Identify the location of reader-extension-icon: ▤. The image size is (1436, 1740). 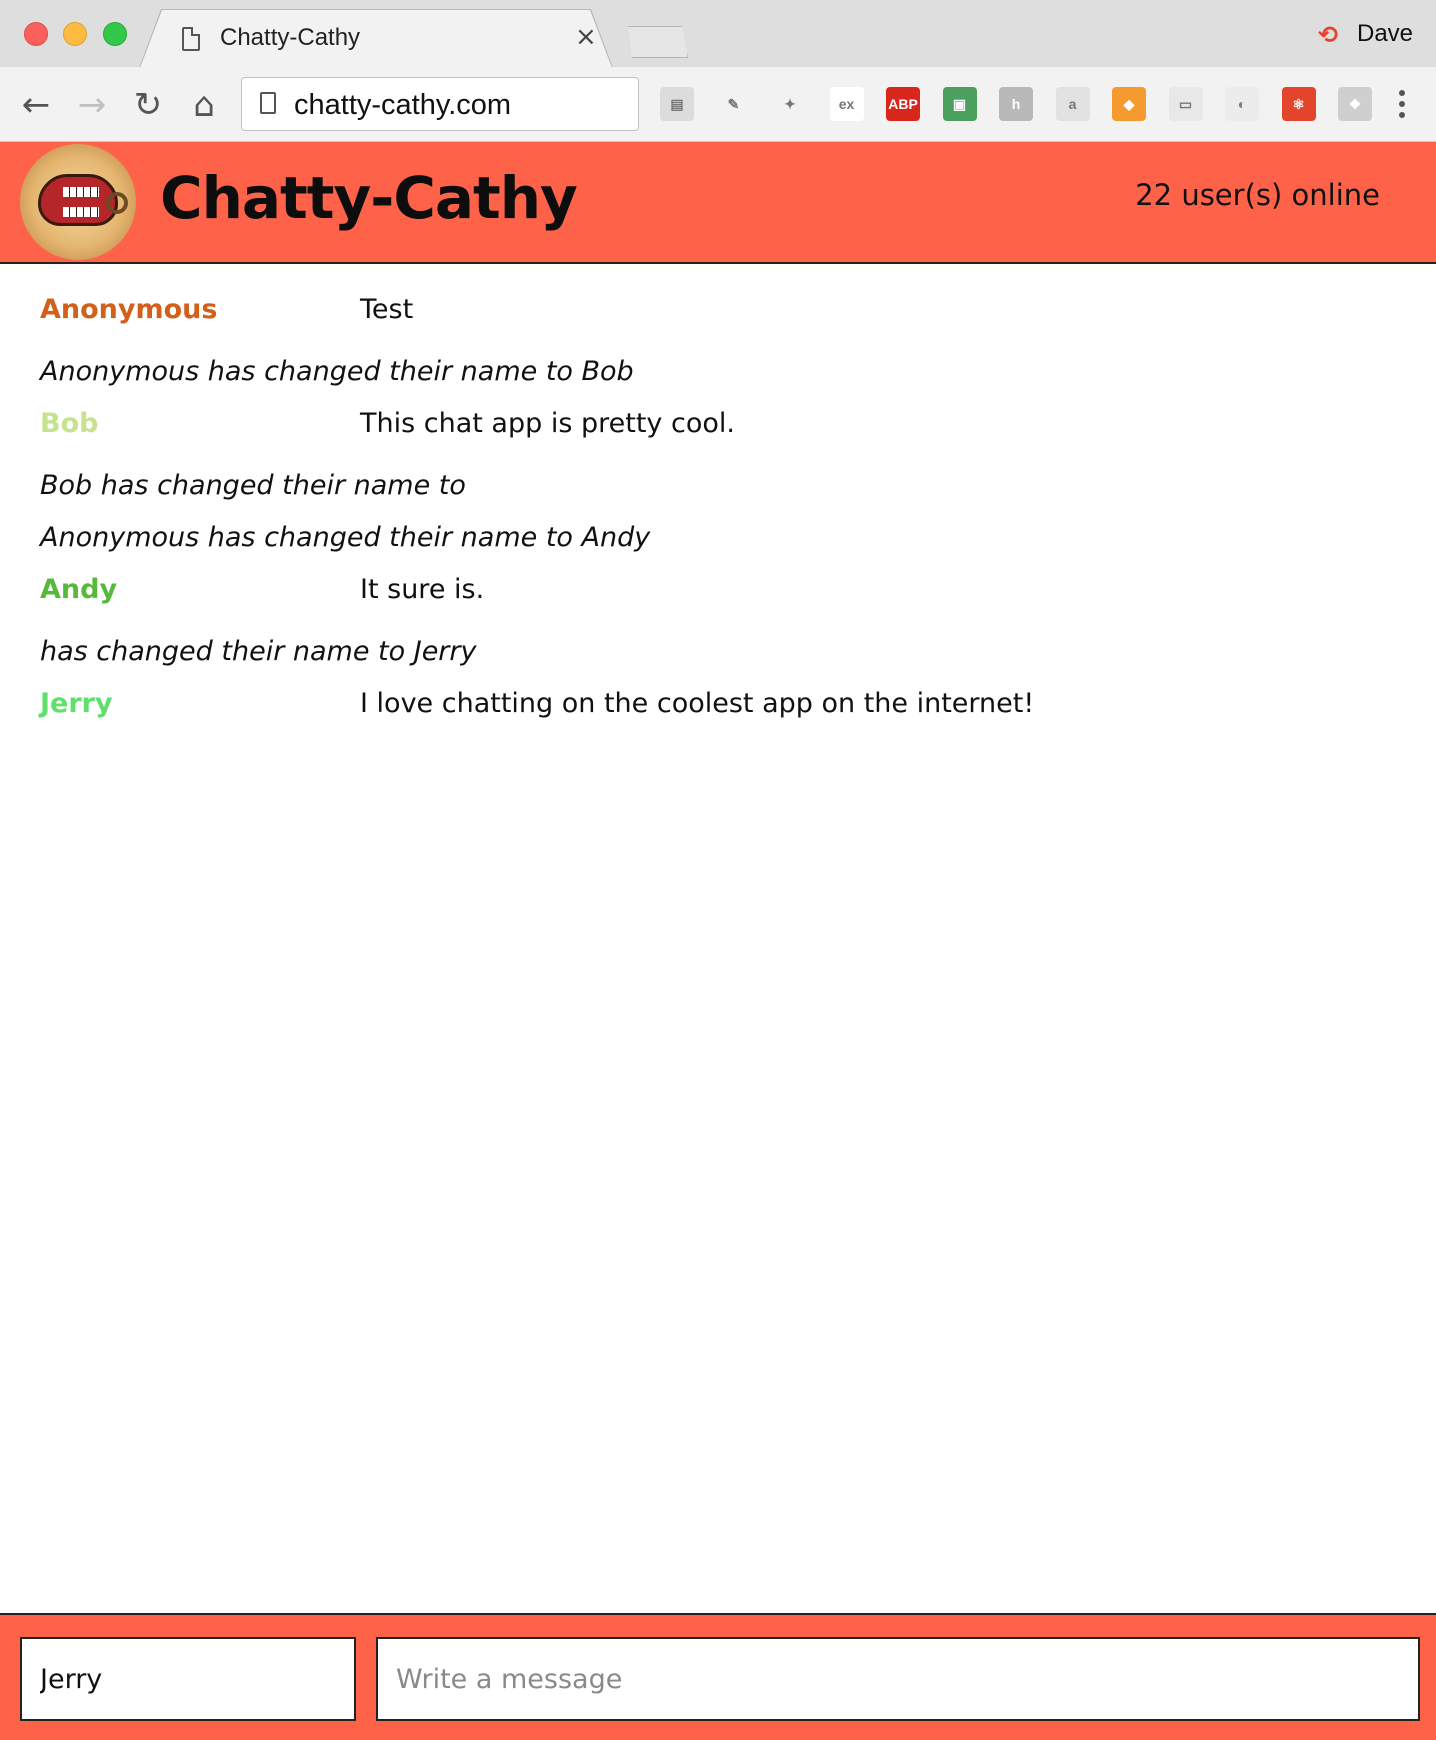
(677, 104).